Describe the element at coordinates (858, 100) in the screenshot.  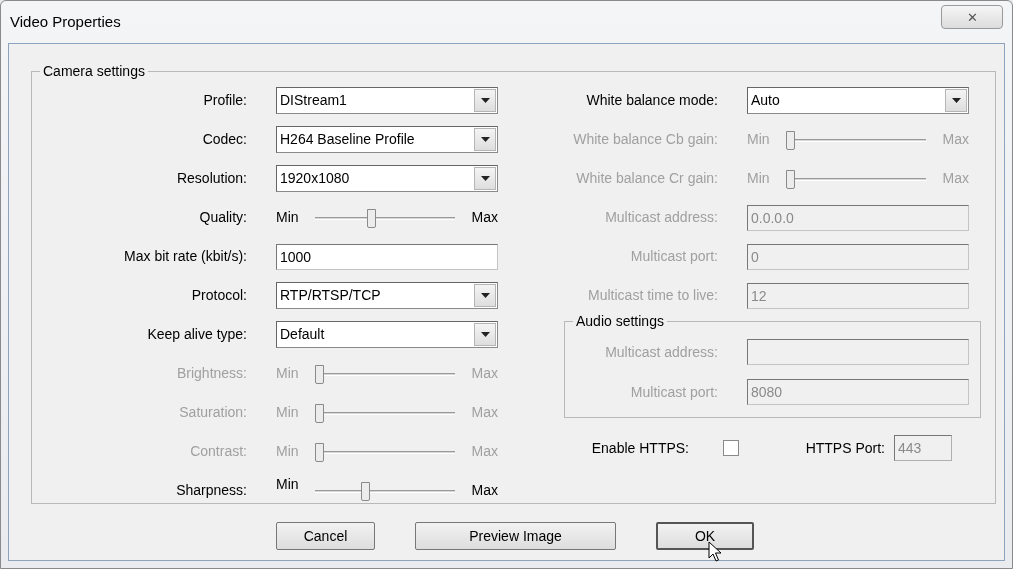
I see `dropdown: Auto` at that location.